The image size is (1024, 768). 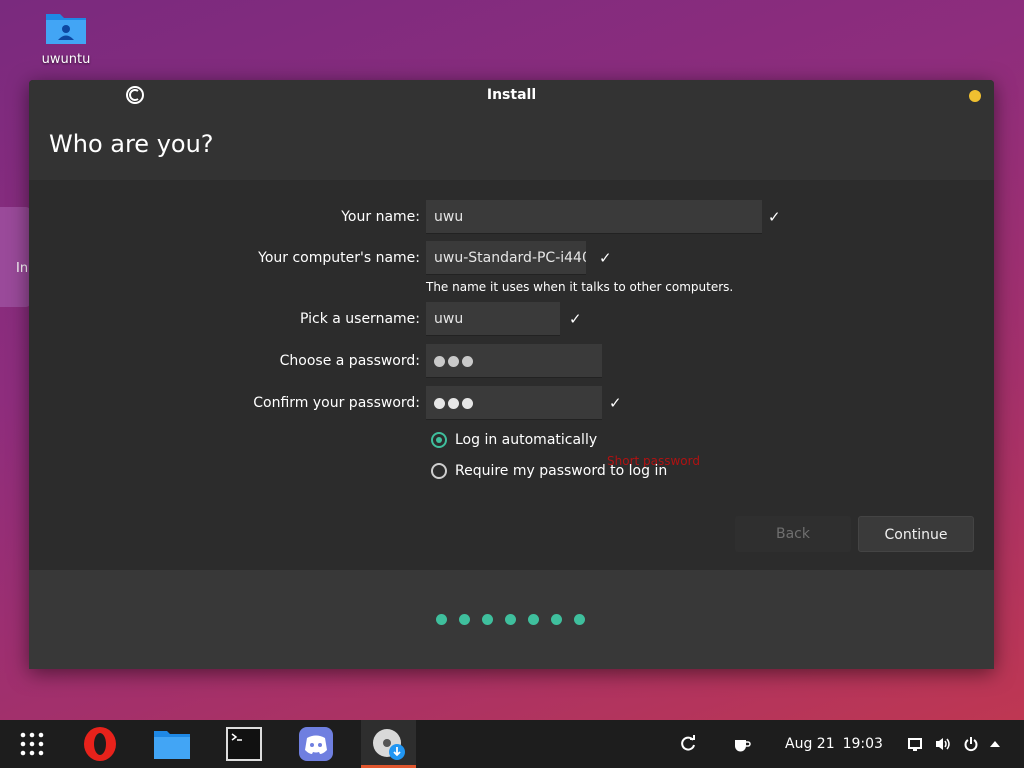 What do you see at coordinates (605, 258) in the screenshot?
I see `computer-check-icon: ✓` at bounding box center [605, 258].